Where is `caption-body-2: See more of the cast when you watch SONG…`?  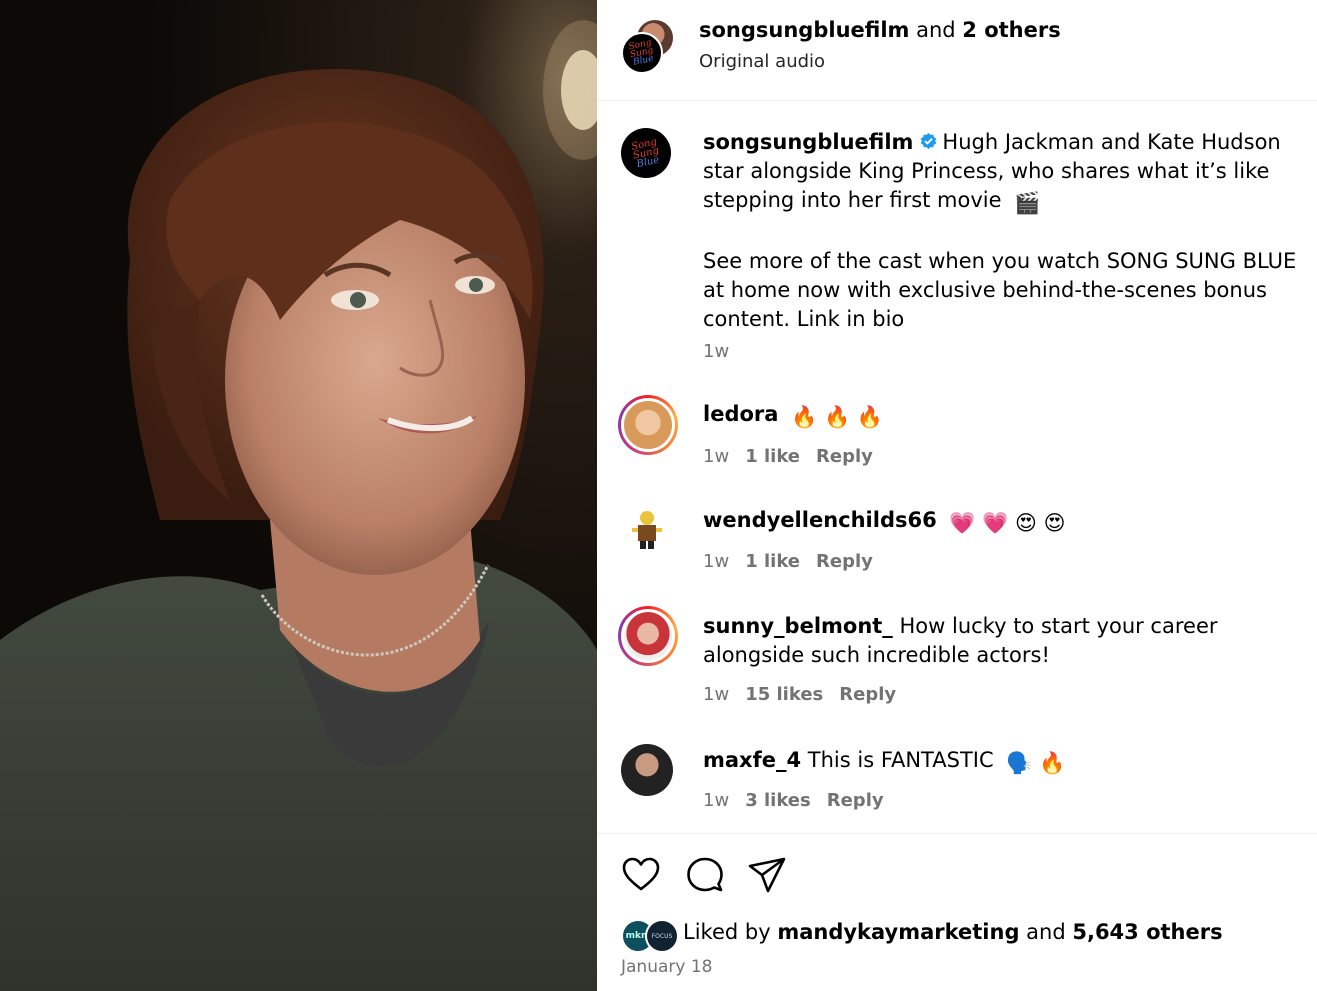 caption-body-2: See more of the cast when you watch SONG… is located at coordinates (1000, 290).